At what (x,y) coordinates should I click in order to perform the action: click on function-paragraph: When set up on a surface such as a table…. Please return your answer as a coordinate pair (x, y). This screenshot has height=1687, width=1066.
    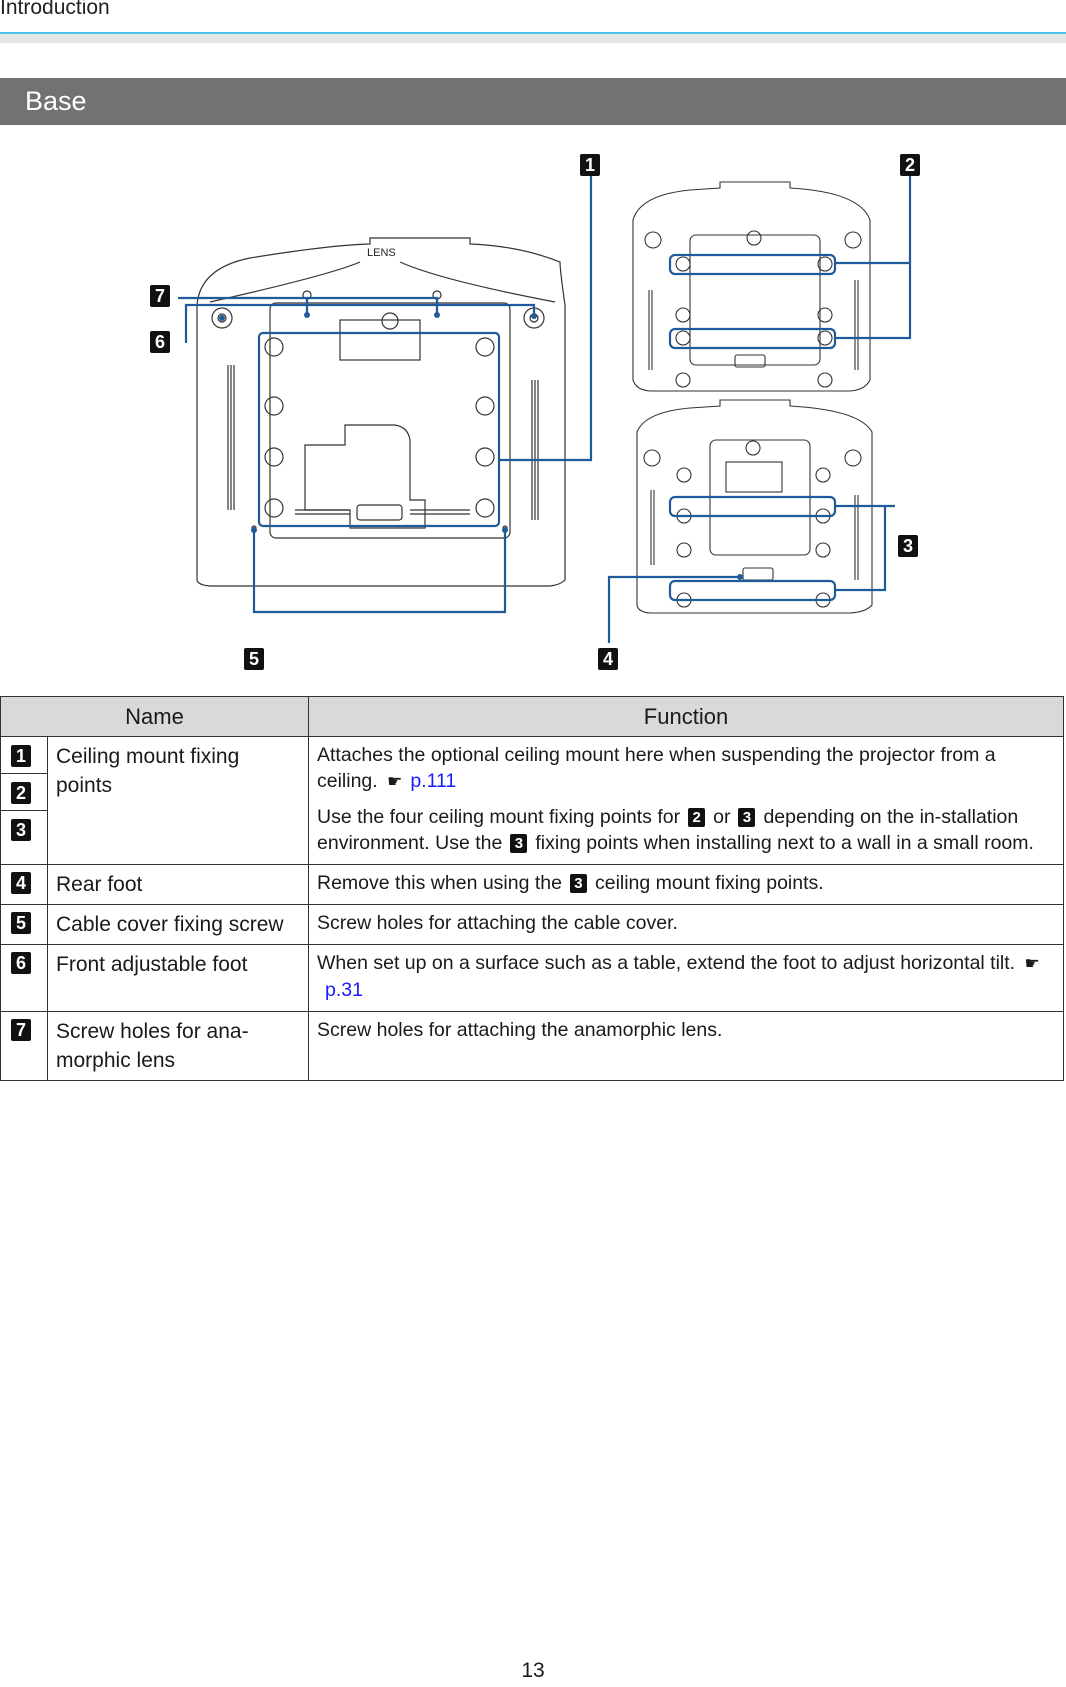
    Looking at the image, I should click on (686, 976).